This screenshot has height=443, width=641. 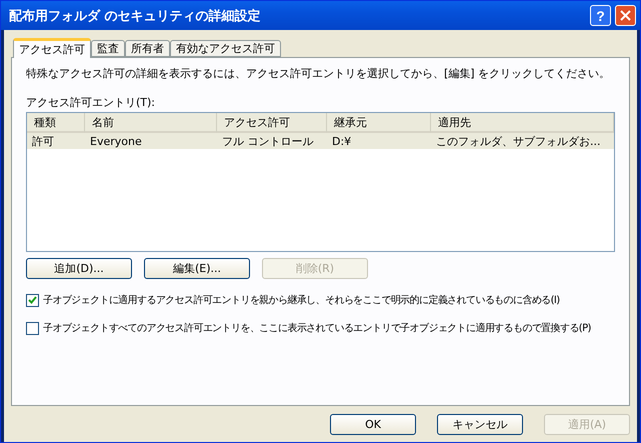 What do you see at coordinates (272, 123) in the screenshot?
I see `column-header: アクセス許可` at bounding box center [272, 123].